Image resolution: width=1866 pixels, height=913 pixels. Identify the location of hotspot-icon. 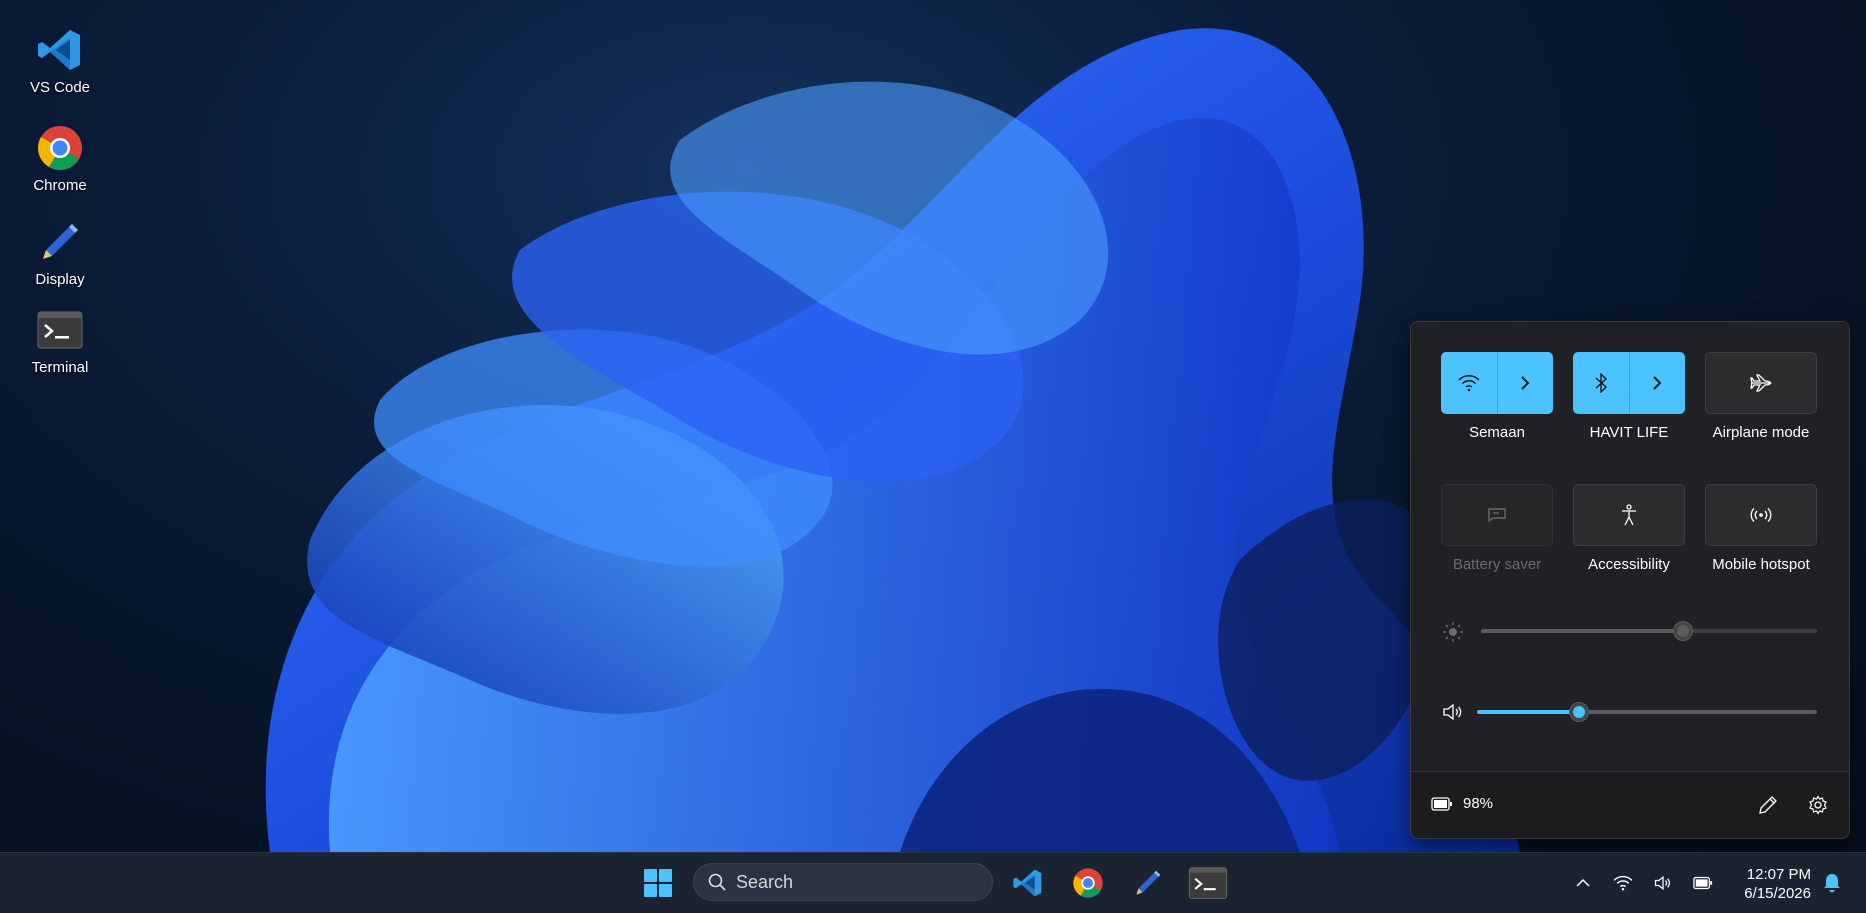
(1761, 515).